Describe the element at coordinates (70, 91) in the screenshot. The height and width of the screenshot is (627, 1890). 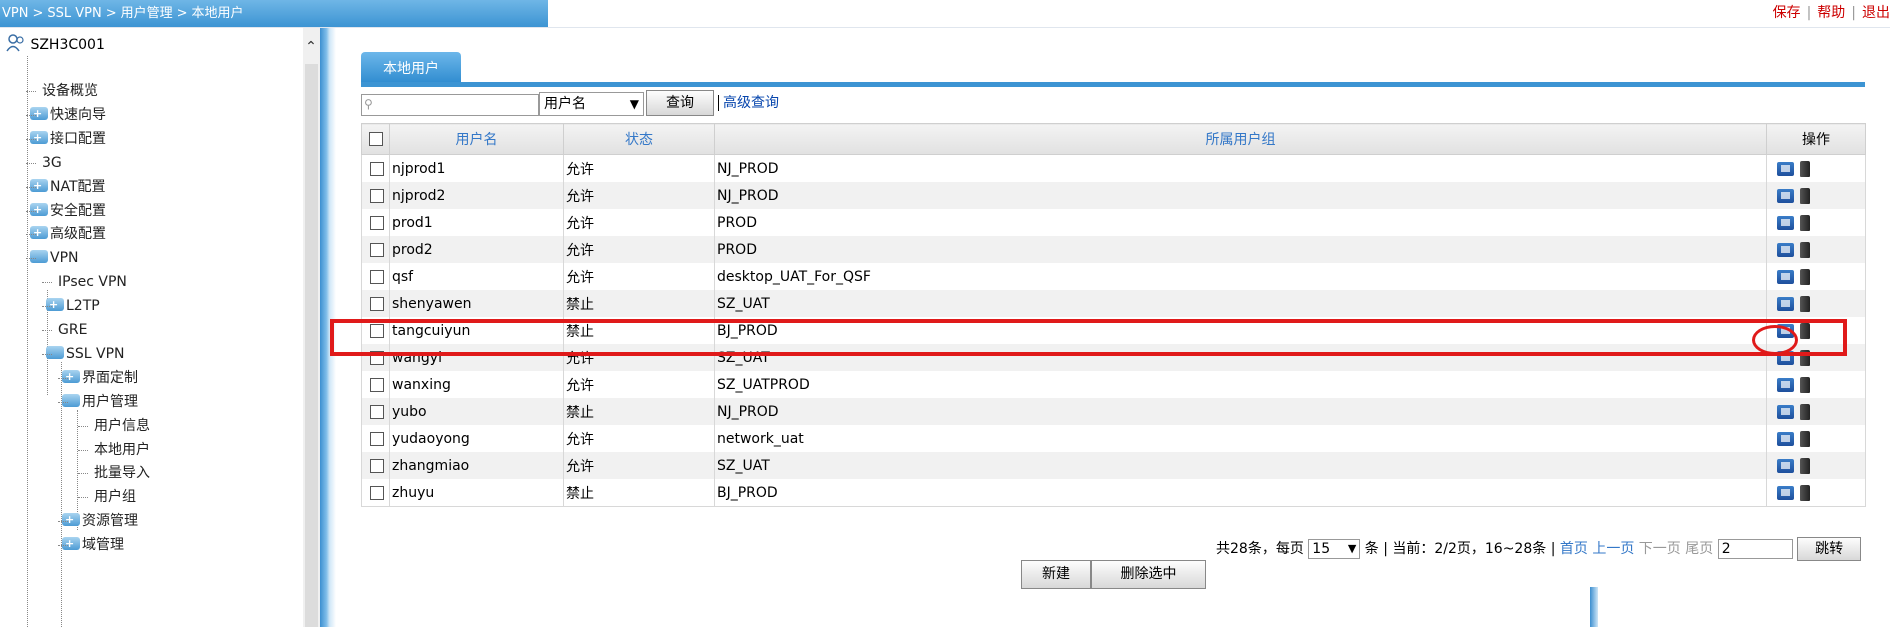
I see `sidebar-item: 设备概览` at that location.